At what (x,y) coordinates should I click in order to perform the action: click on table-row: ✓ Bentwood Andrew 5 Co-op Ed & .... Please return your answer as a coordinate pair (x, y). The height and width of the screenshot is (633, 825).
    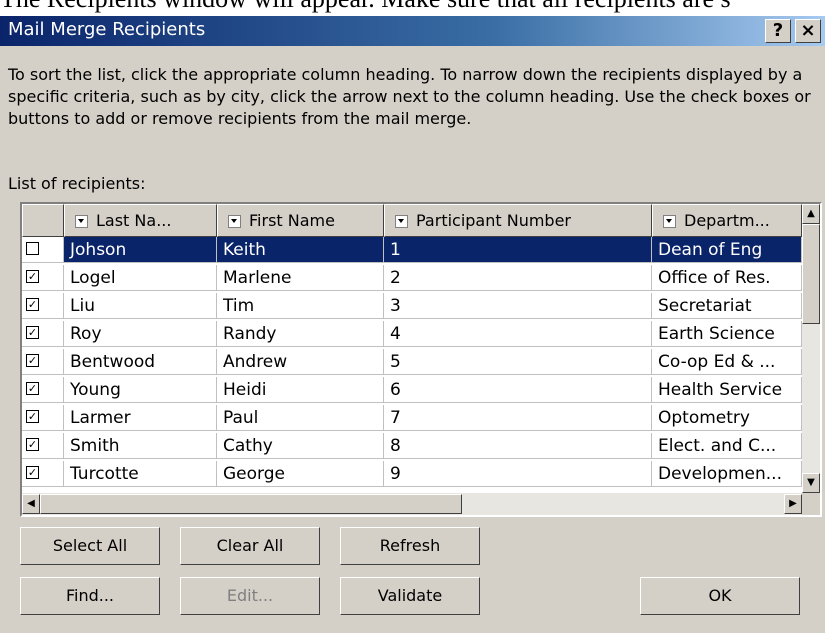
    Looking at the image, I should click on (412, 362).